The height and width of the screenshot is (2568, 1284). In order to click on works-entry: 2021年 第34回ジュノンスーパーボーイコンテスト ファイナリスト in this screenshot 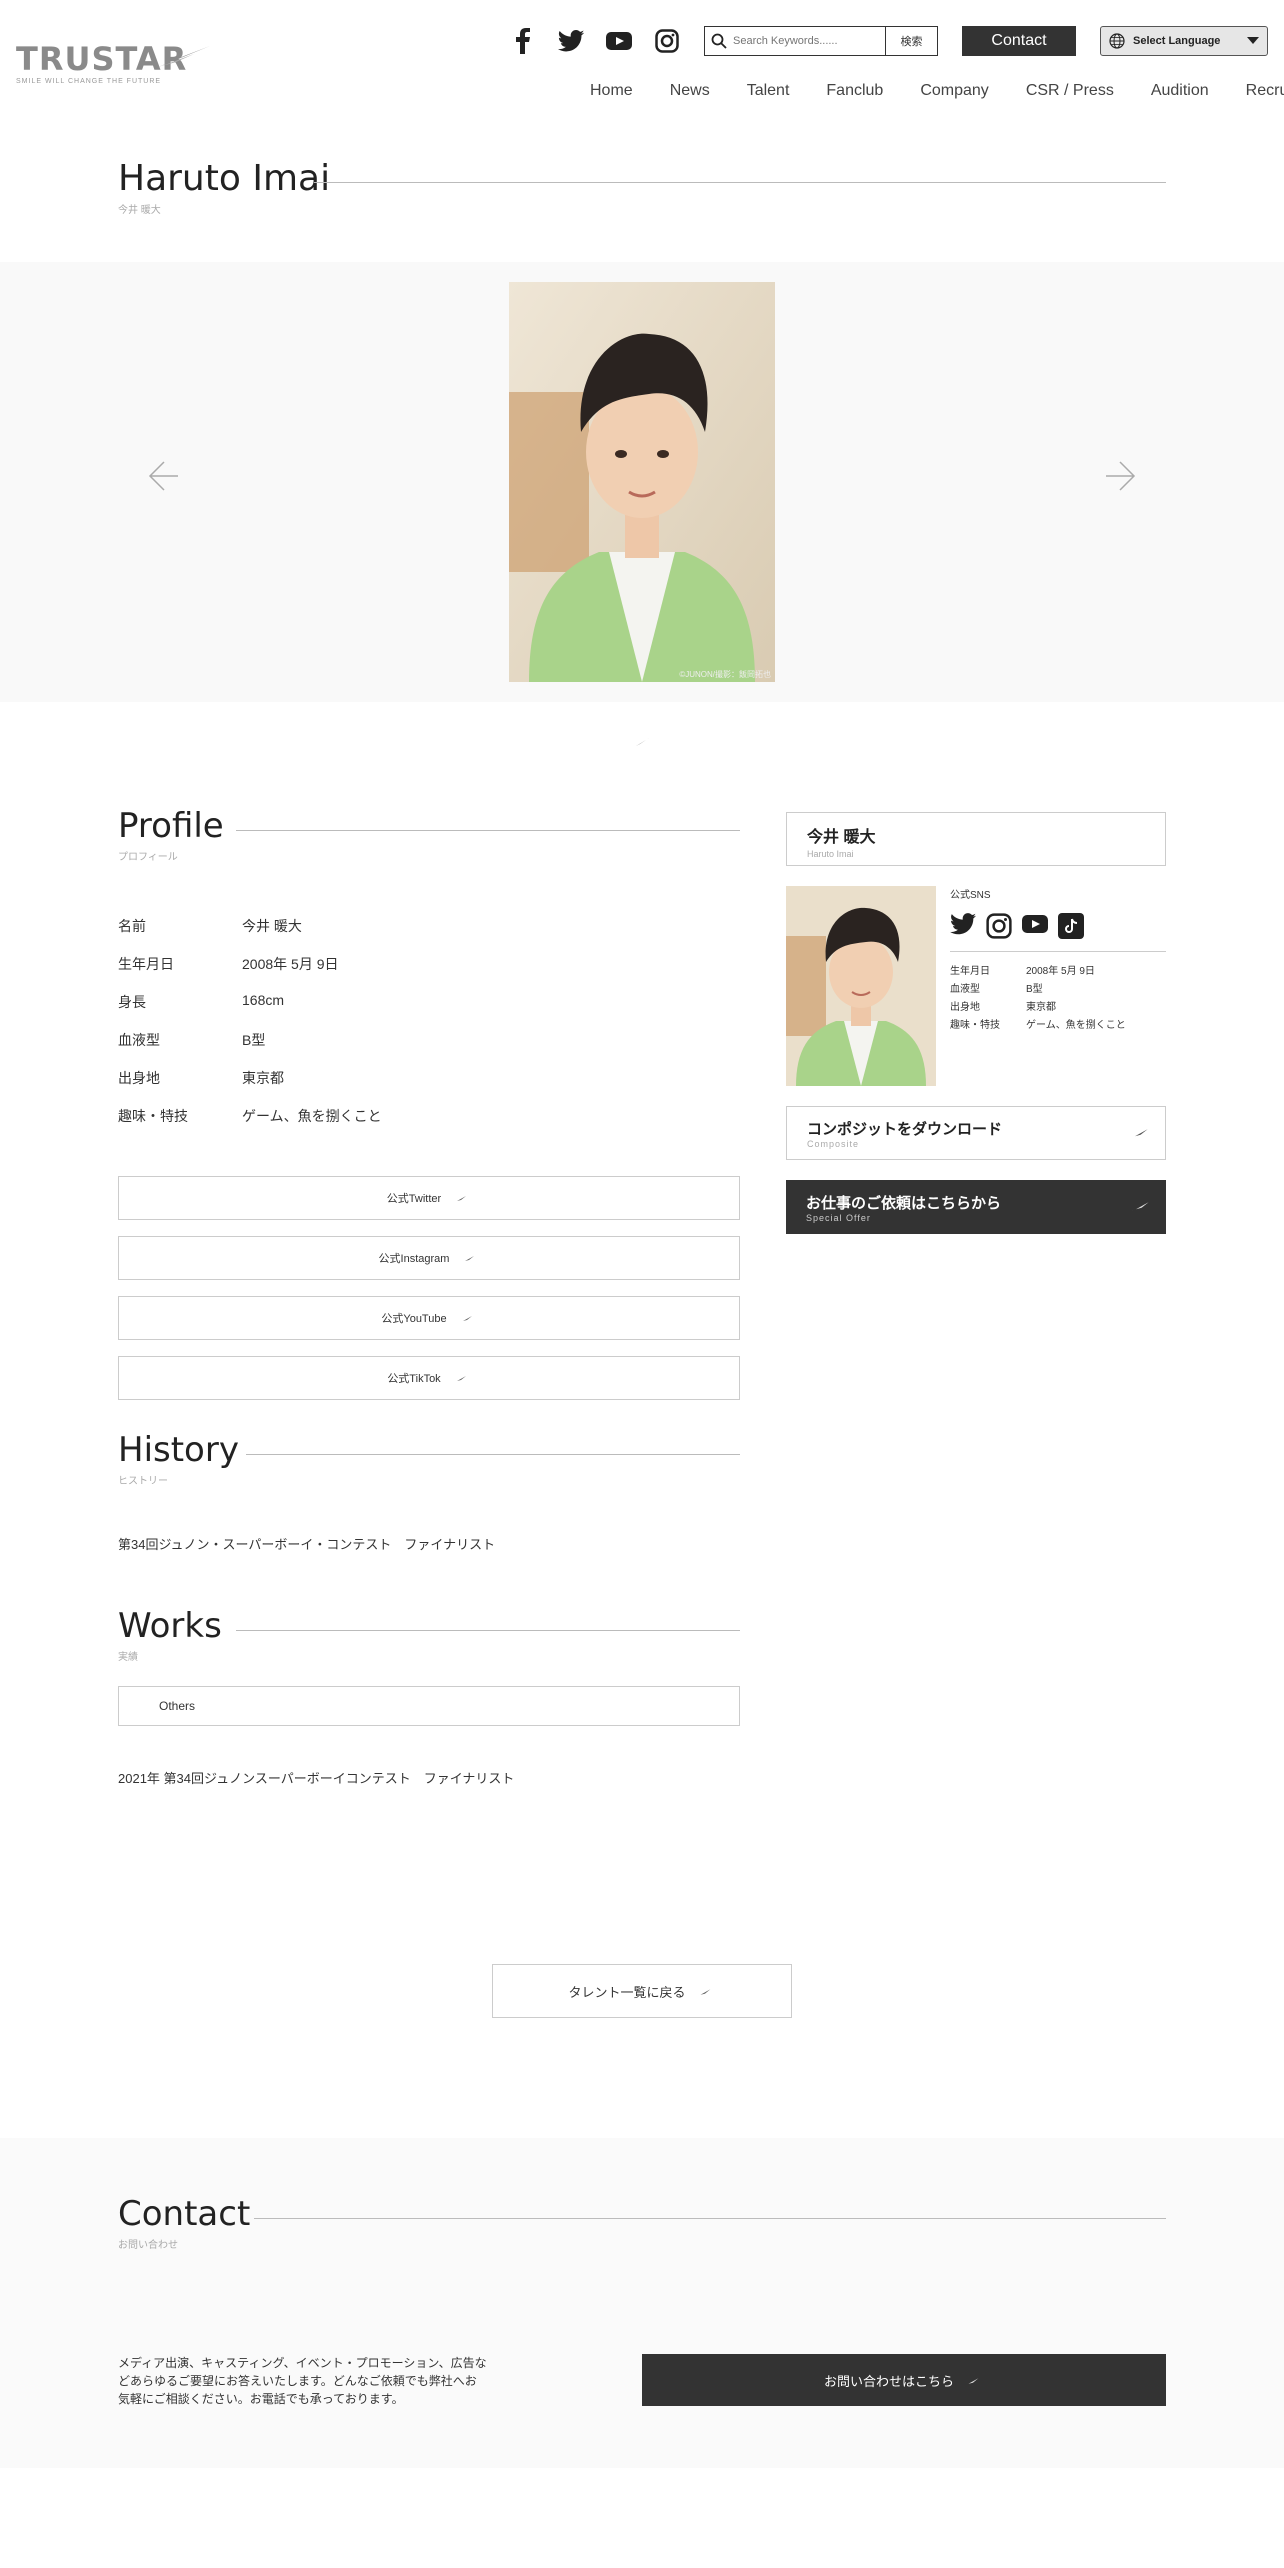, I will do `click(316, 1778)`.